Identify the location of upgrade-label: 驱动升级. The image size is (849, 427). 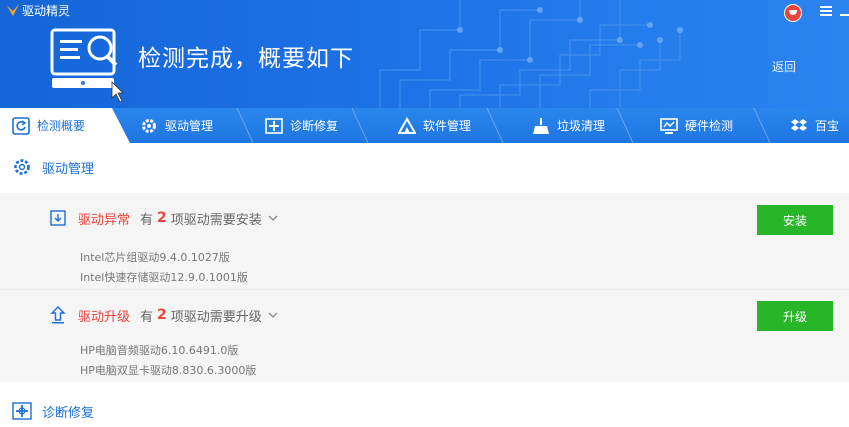
(104, 317).